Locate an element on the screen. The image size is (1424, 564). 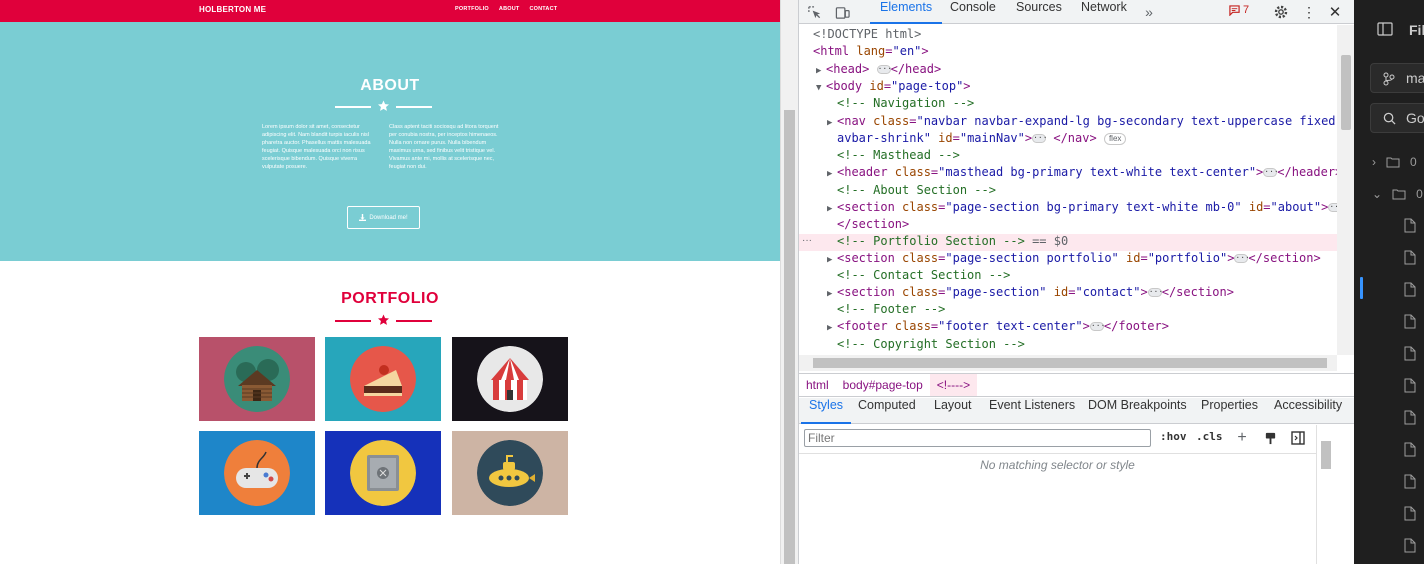
new-rule-plus-icon: + is located at coordinates (1242, 438).